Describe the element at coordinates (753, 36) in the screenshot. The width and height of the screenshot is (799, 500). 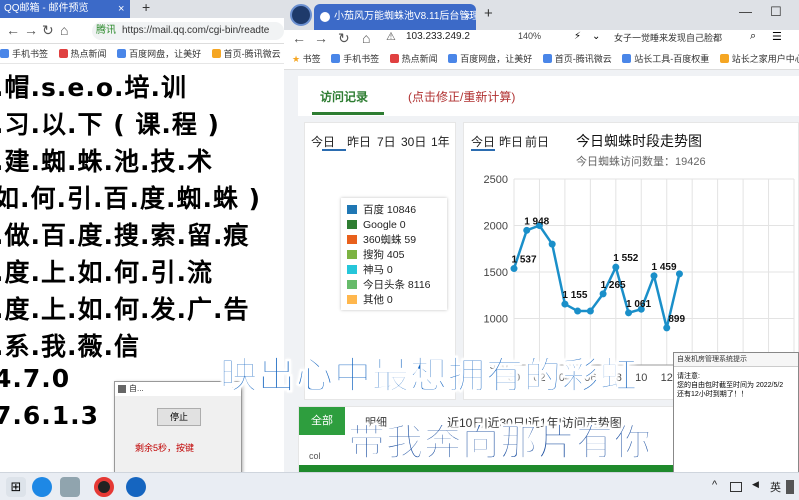
I see `search-icon: ⌕` at that location.